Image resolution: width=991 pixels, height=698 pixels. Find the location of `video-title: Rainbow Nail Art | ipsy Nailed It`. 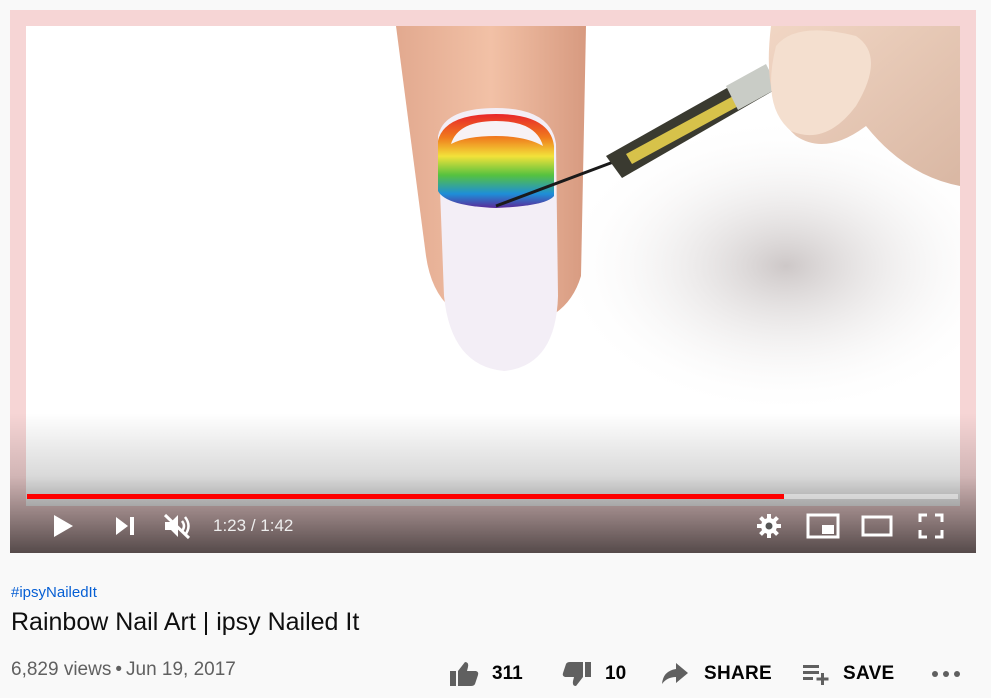

video-title: Rainbow Nail Art | ipsy Nailed It is located at coordinates (185, 622).